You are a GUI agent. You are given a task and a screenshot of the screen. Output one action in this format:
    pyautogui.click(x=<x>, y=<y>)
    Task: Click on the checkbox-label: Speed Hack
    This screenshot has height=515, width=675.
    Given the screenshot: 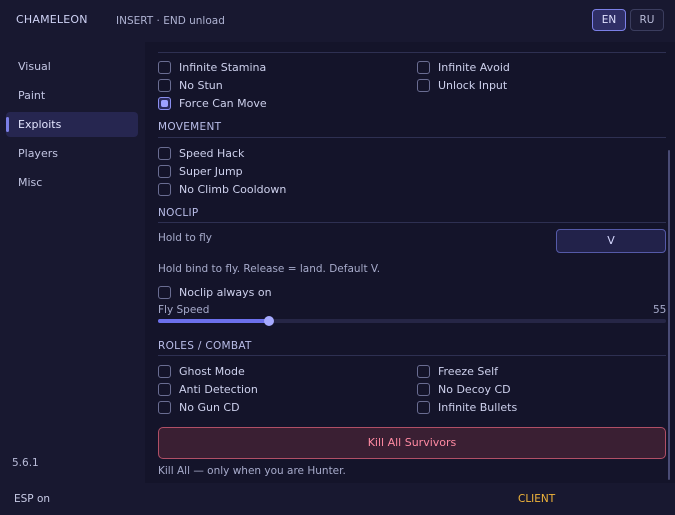 What is the action you would take?
    pyautogui.click(x=212, y=153)
    